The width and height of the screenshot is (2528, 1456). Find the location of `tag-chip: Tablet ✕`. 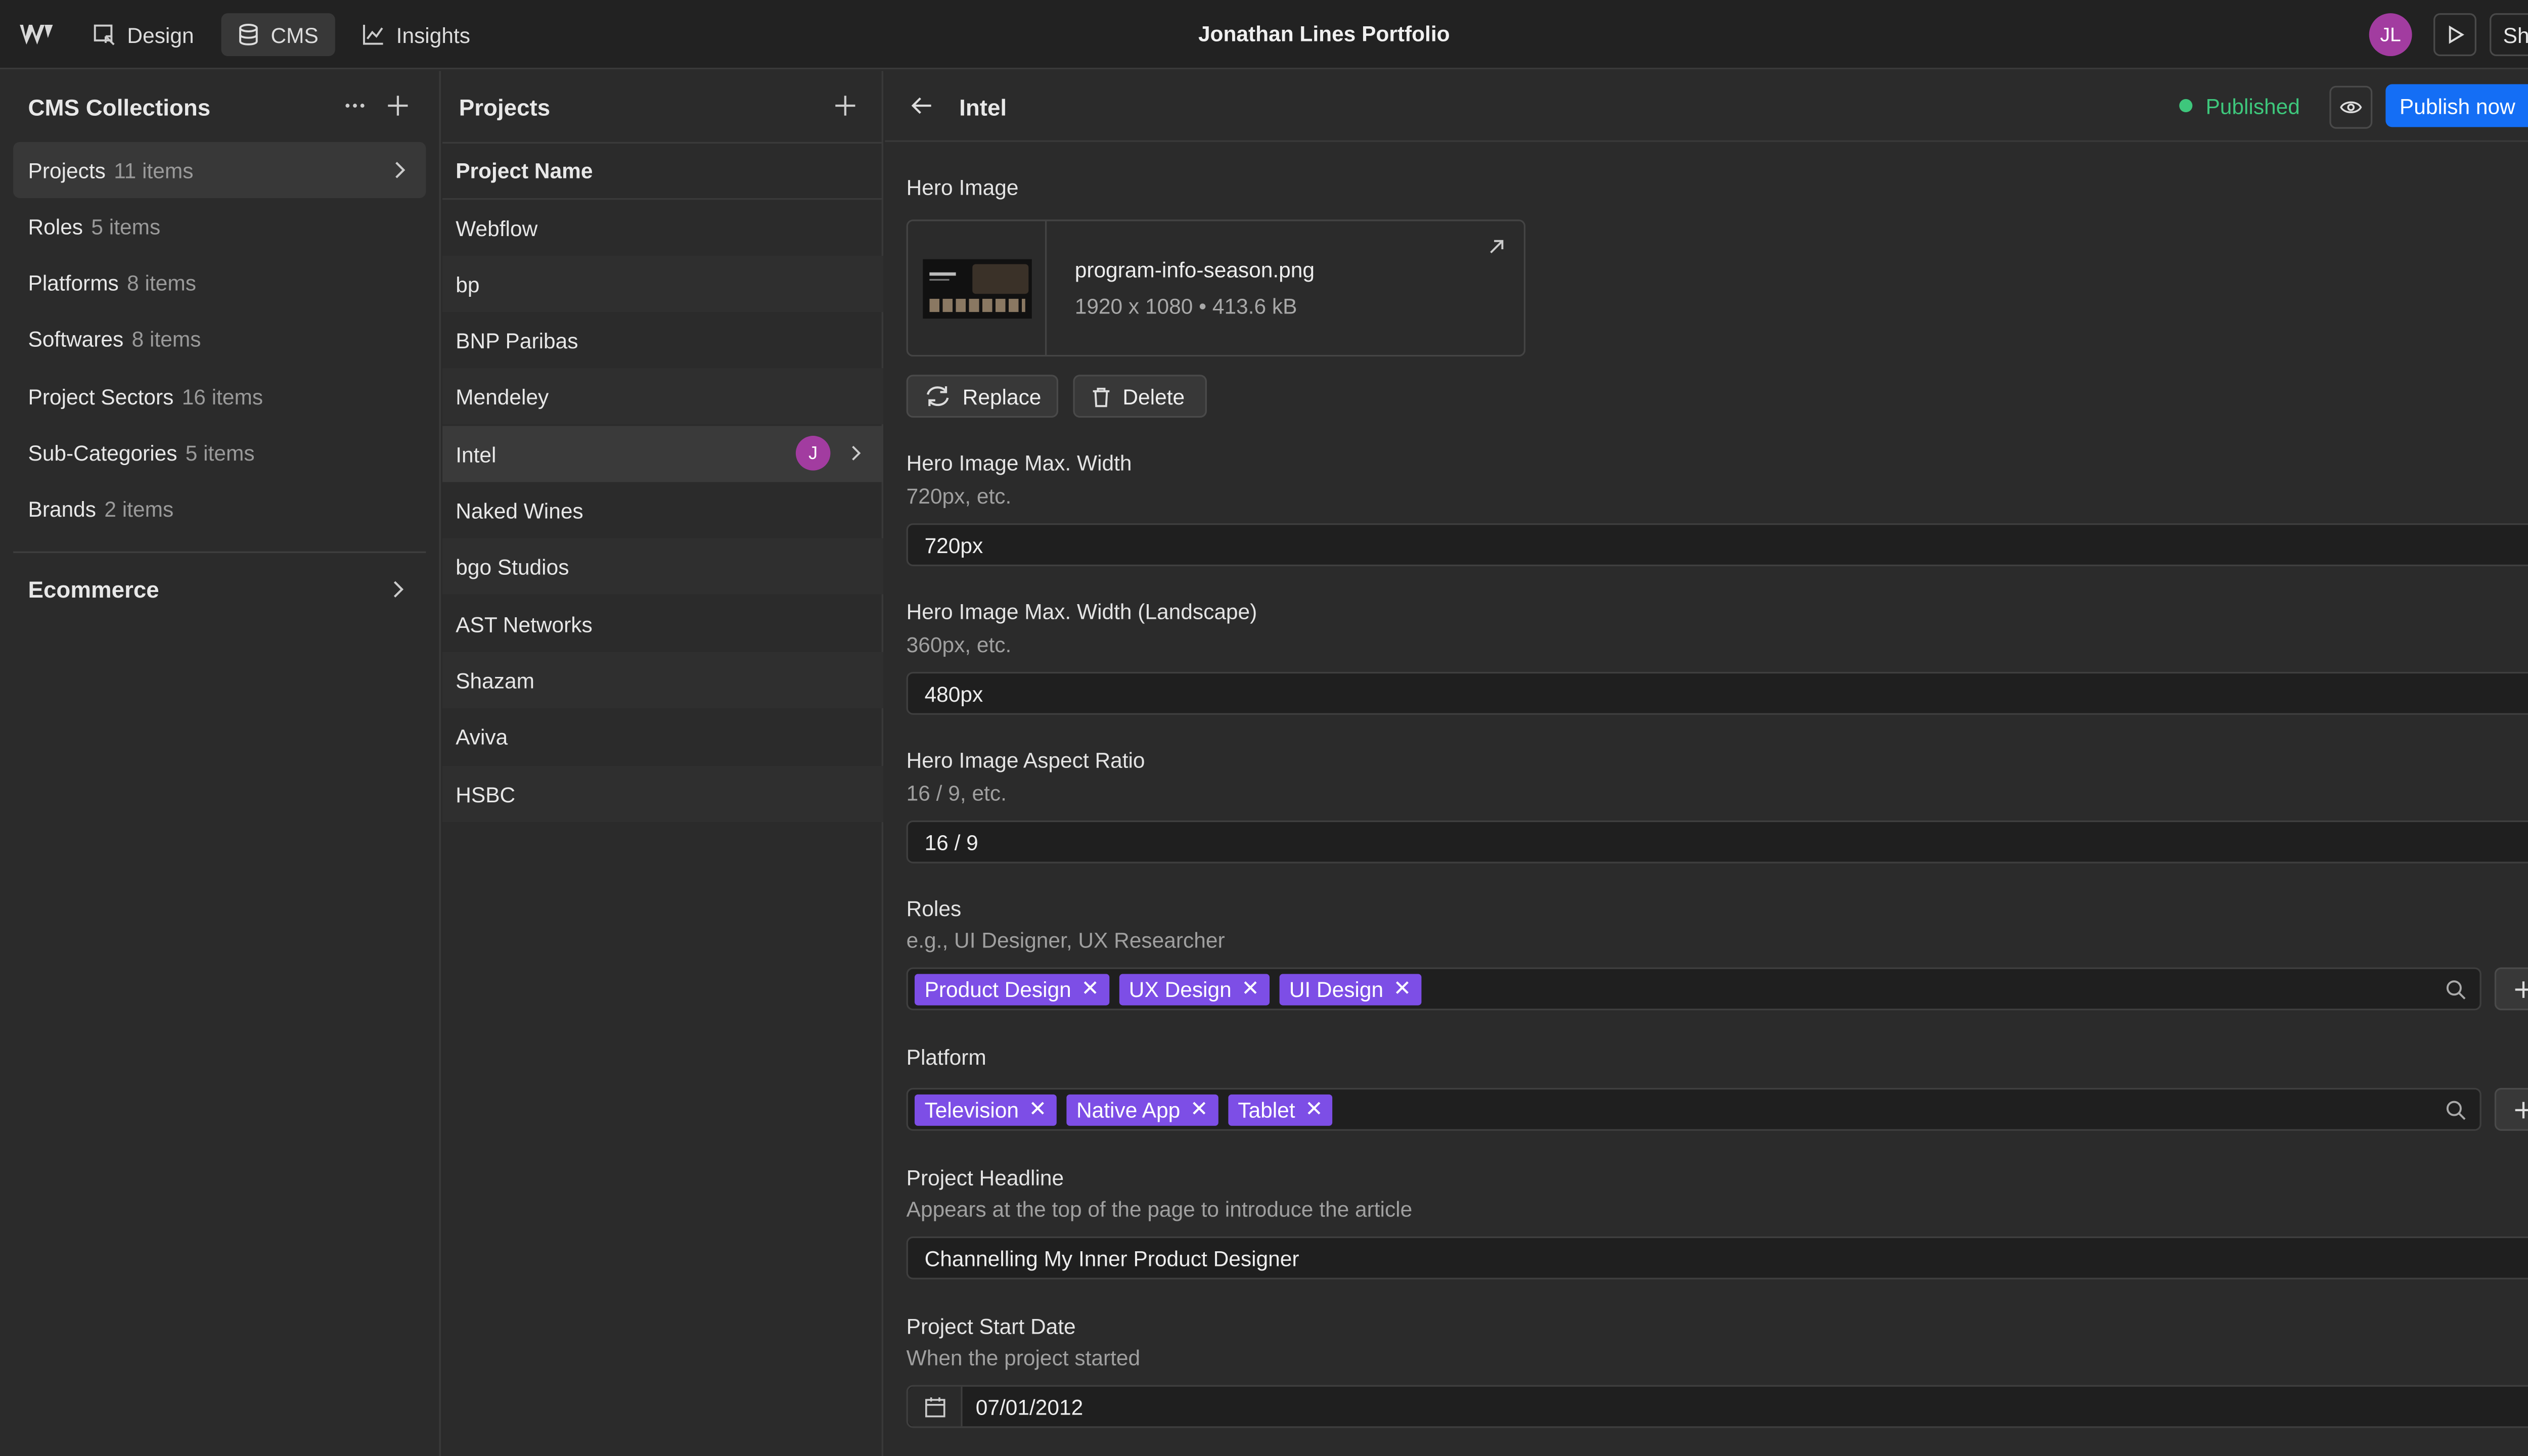

tag-chip: Tablet ✕ is located at coordinates (1281, 1109).